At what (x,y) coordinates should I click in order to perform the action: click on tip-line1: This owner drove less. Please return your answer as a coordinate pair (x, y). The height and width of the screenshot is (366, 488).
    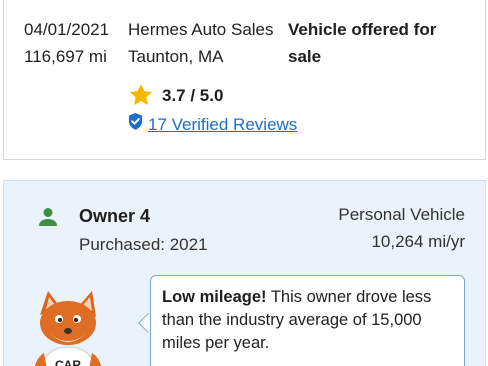
    Looking at the image, I should click on (349, 297).